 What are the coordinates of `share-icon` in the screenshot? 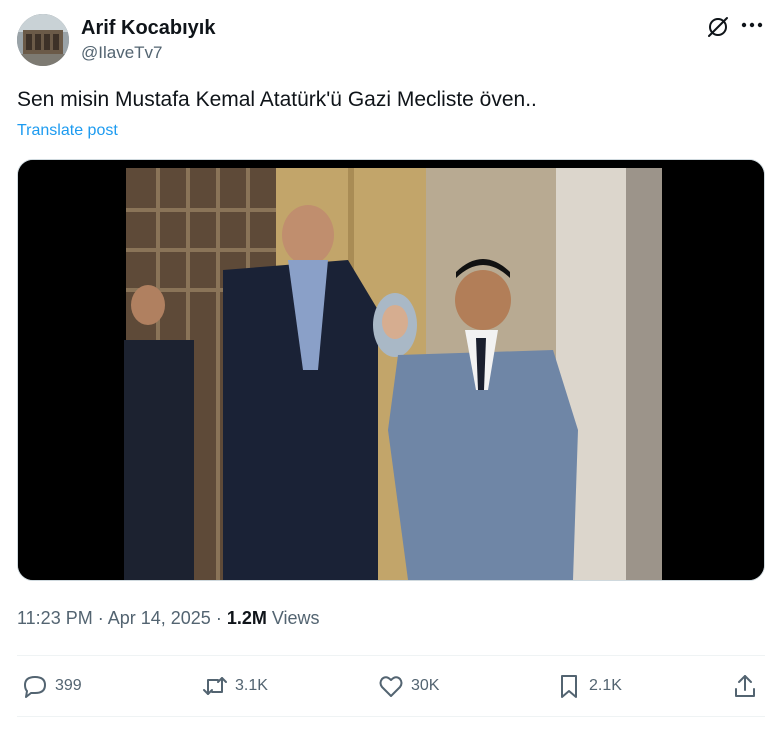 It's located at (745, 686).